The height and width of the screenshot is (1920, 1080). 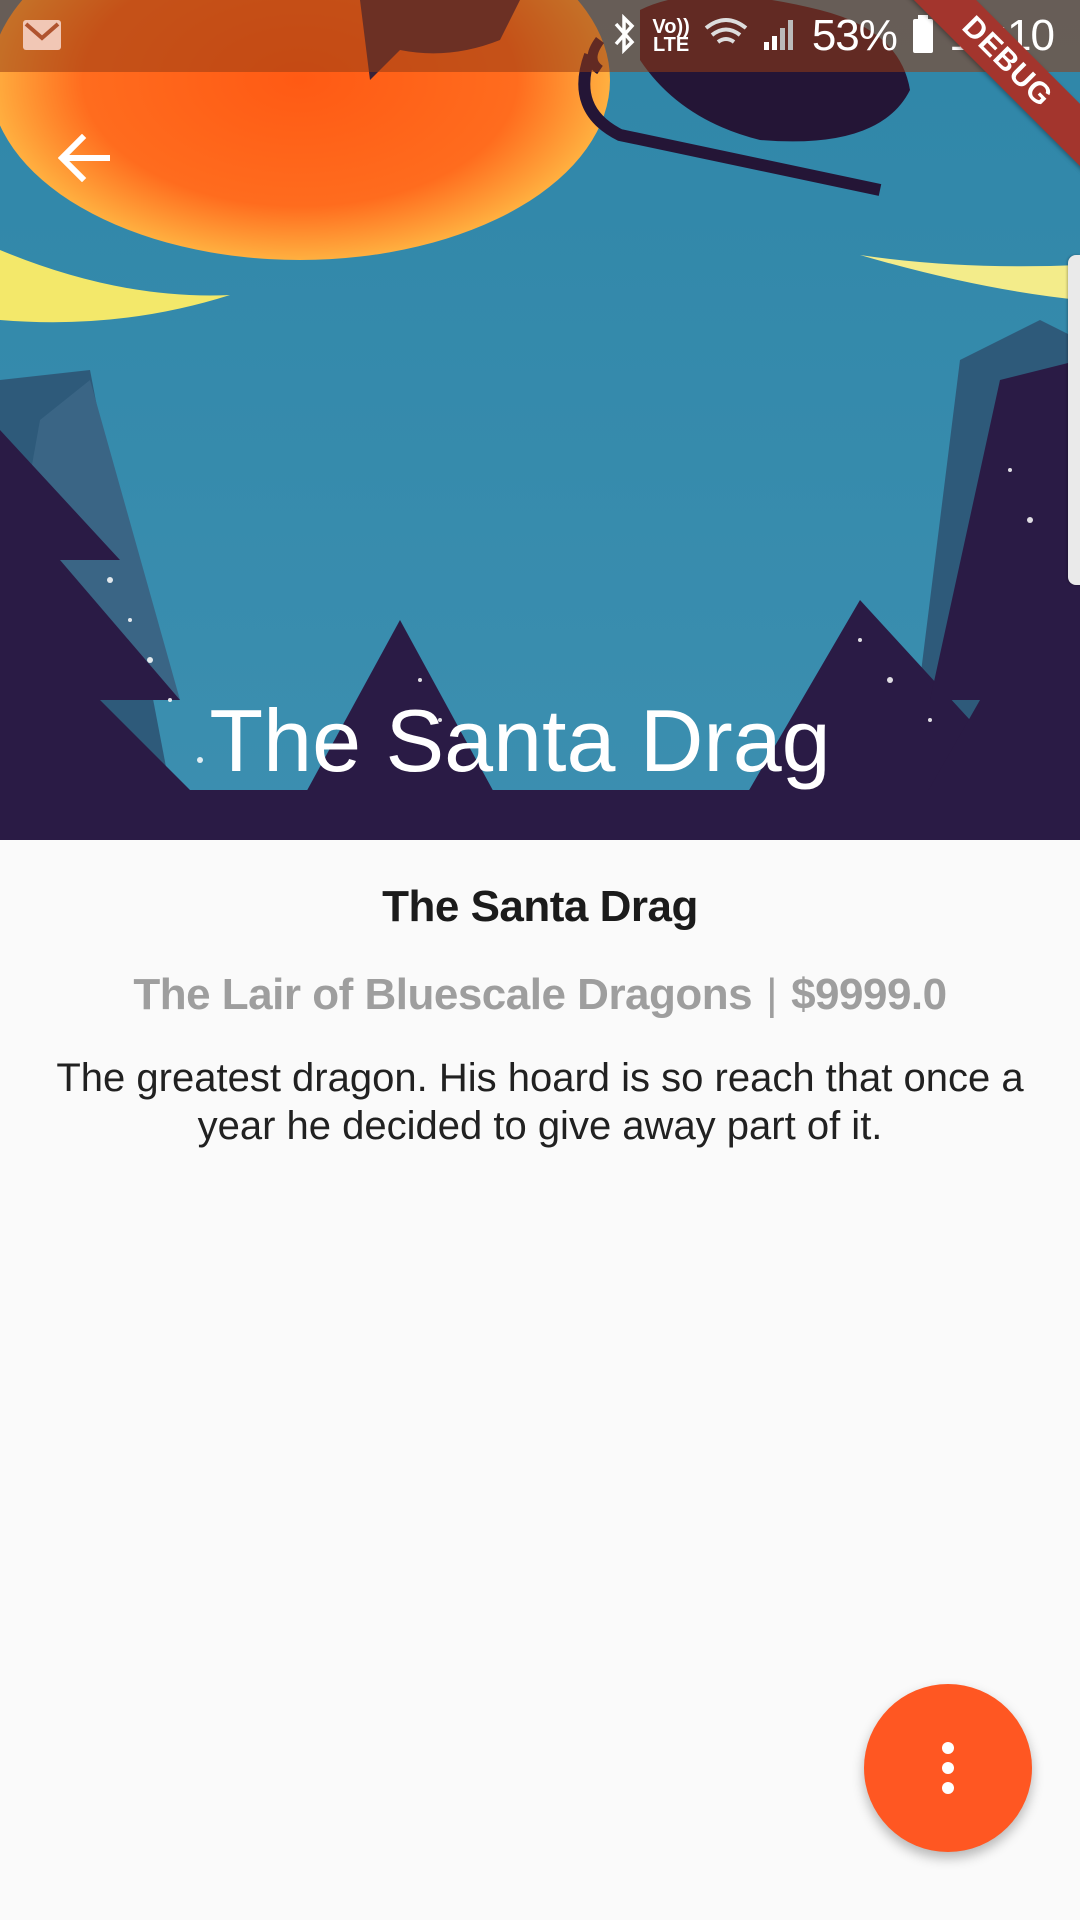 What do you see at coordinates (869, 994) in the screenshot?
I see `dragon-price: $9999.0` at bounding box center [869, 994].